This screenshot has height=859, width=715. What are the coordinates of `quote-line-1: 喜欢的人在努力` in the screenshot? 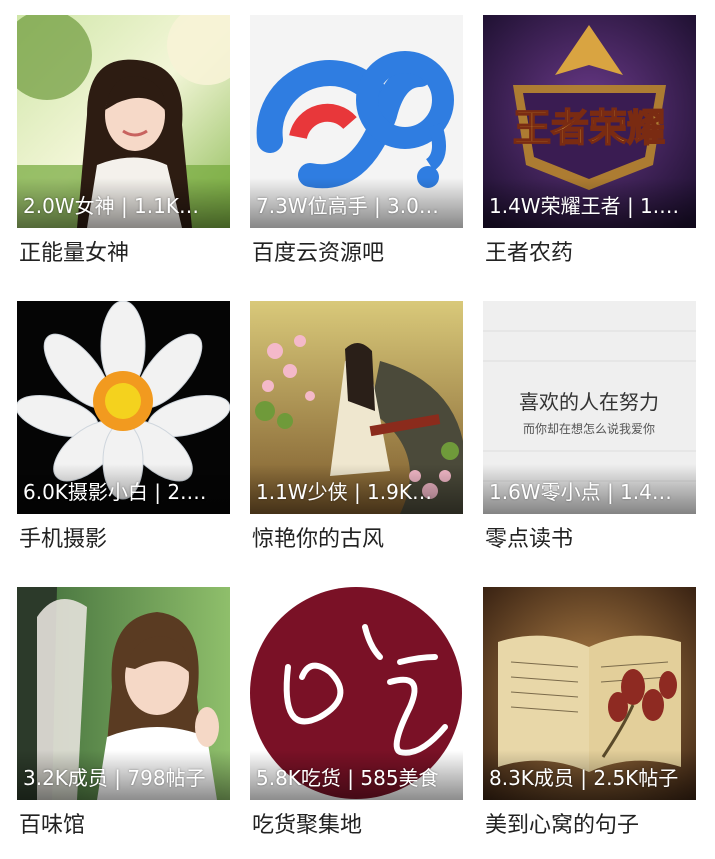 It's located at (589, 402).